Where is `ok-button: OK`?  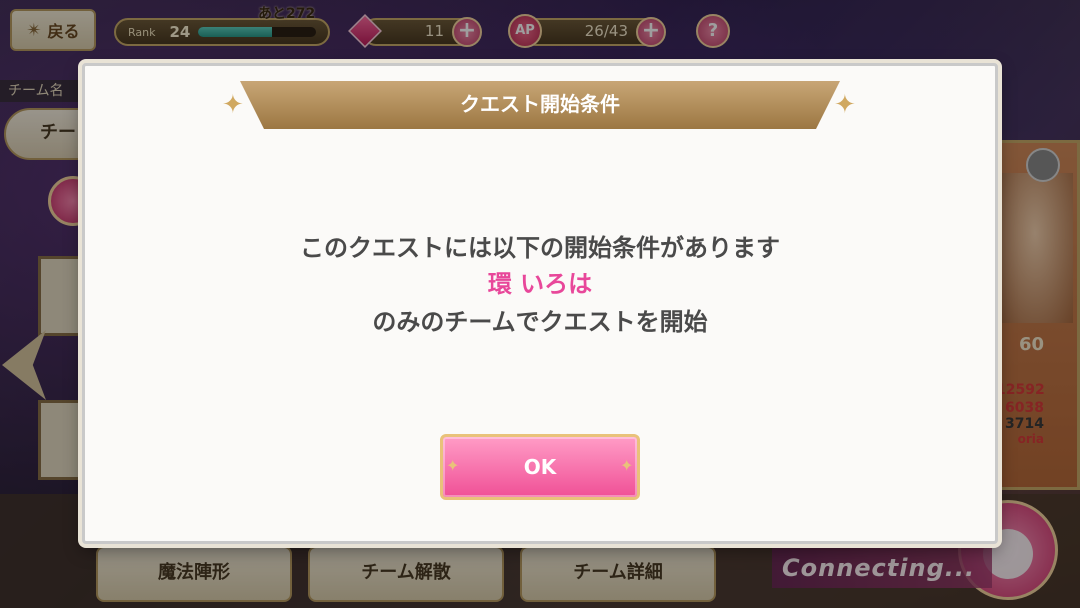
ok-button: OK is located at coordinates (540, 467).